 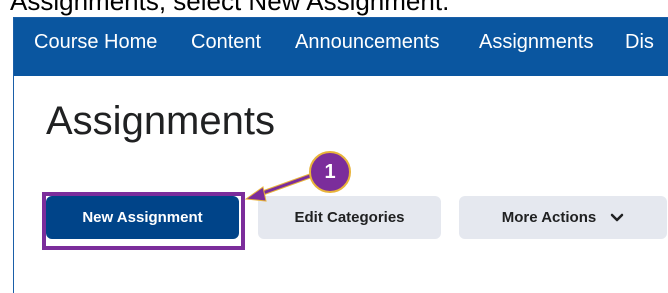 What do you see at coordinates (330, 172) in the screenshot?
I see `step-number-badge: 1` at bounding box center [330, 172].